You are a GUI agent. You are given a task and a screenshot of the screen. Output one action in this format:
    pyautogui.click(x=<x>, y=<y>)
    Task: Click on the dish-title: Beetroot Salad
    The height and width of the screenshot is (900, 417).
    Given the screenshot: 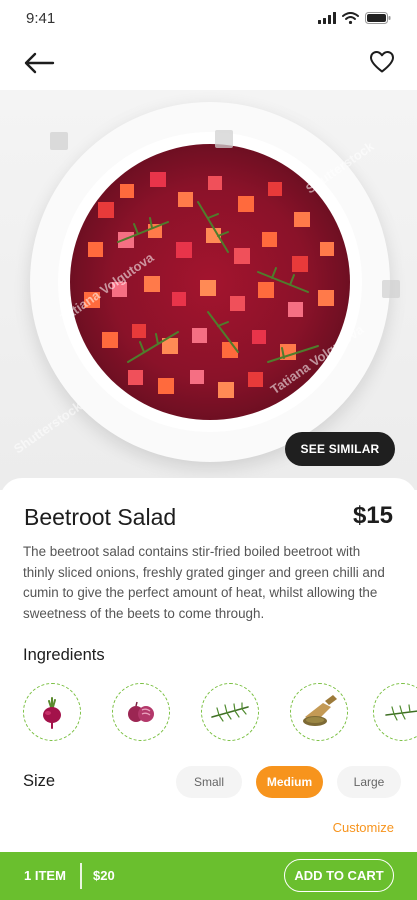 What is the action you would take?
    pyautogui.click(x=100, y=517)
    